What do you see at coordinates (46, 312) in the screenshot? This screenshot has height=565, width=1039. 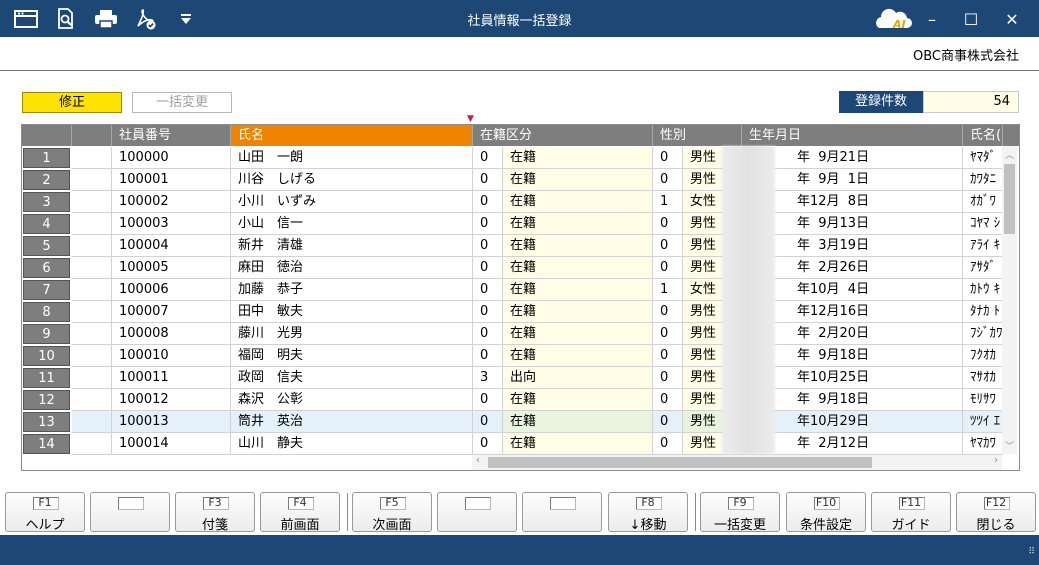 I see `row-number: 8` at bounding box center [46, 312].